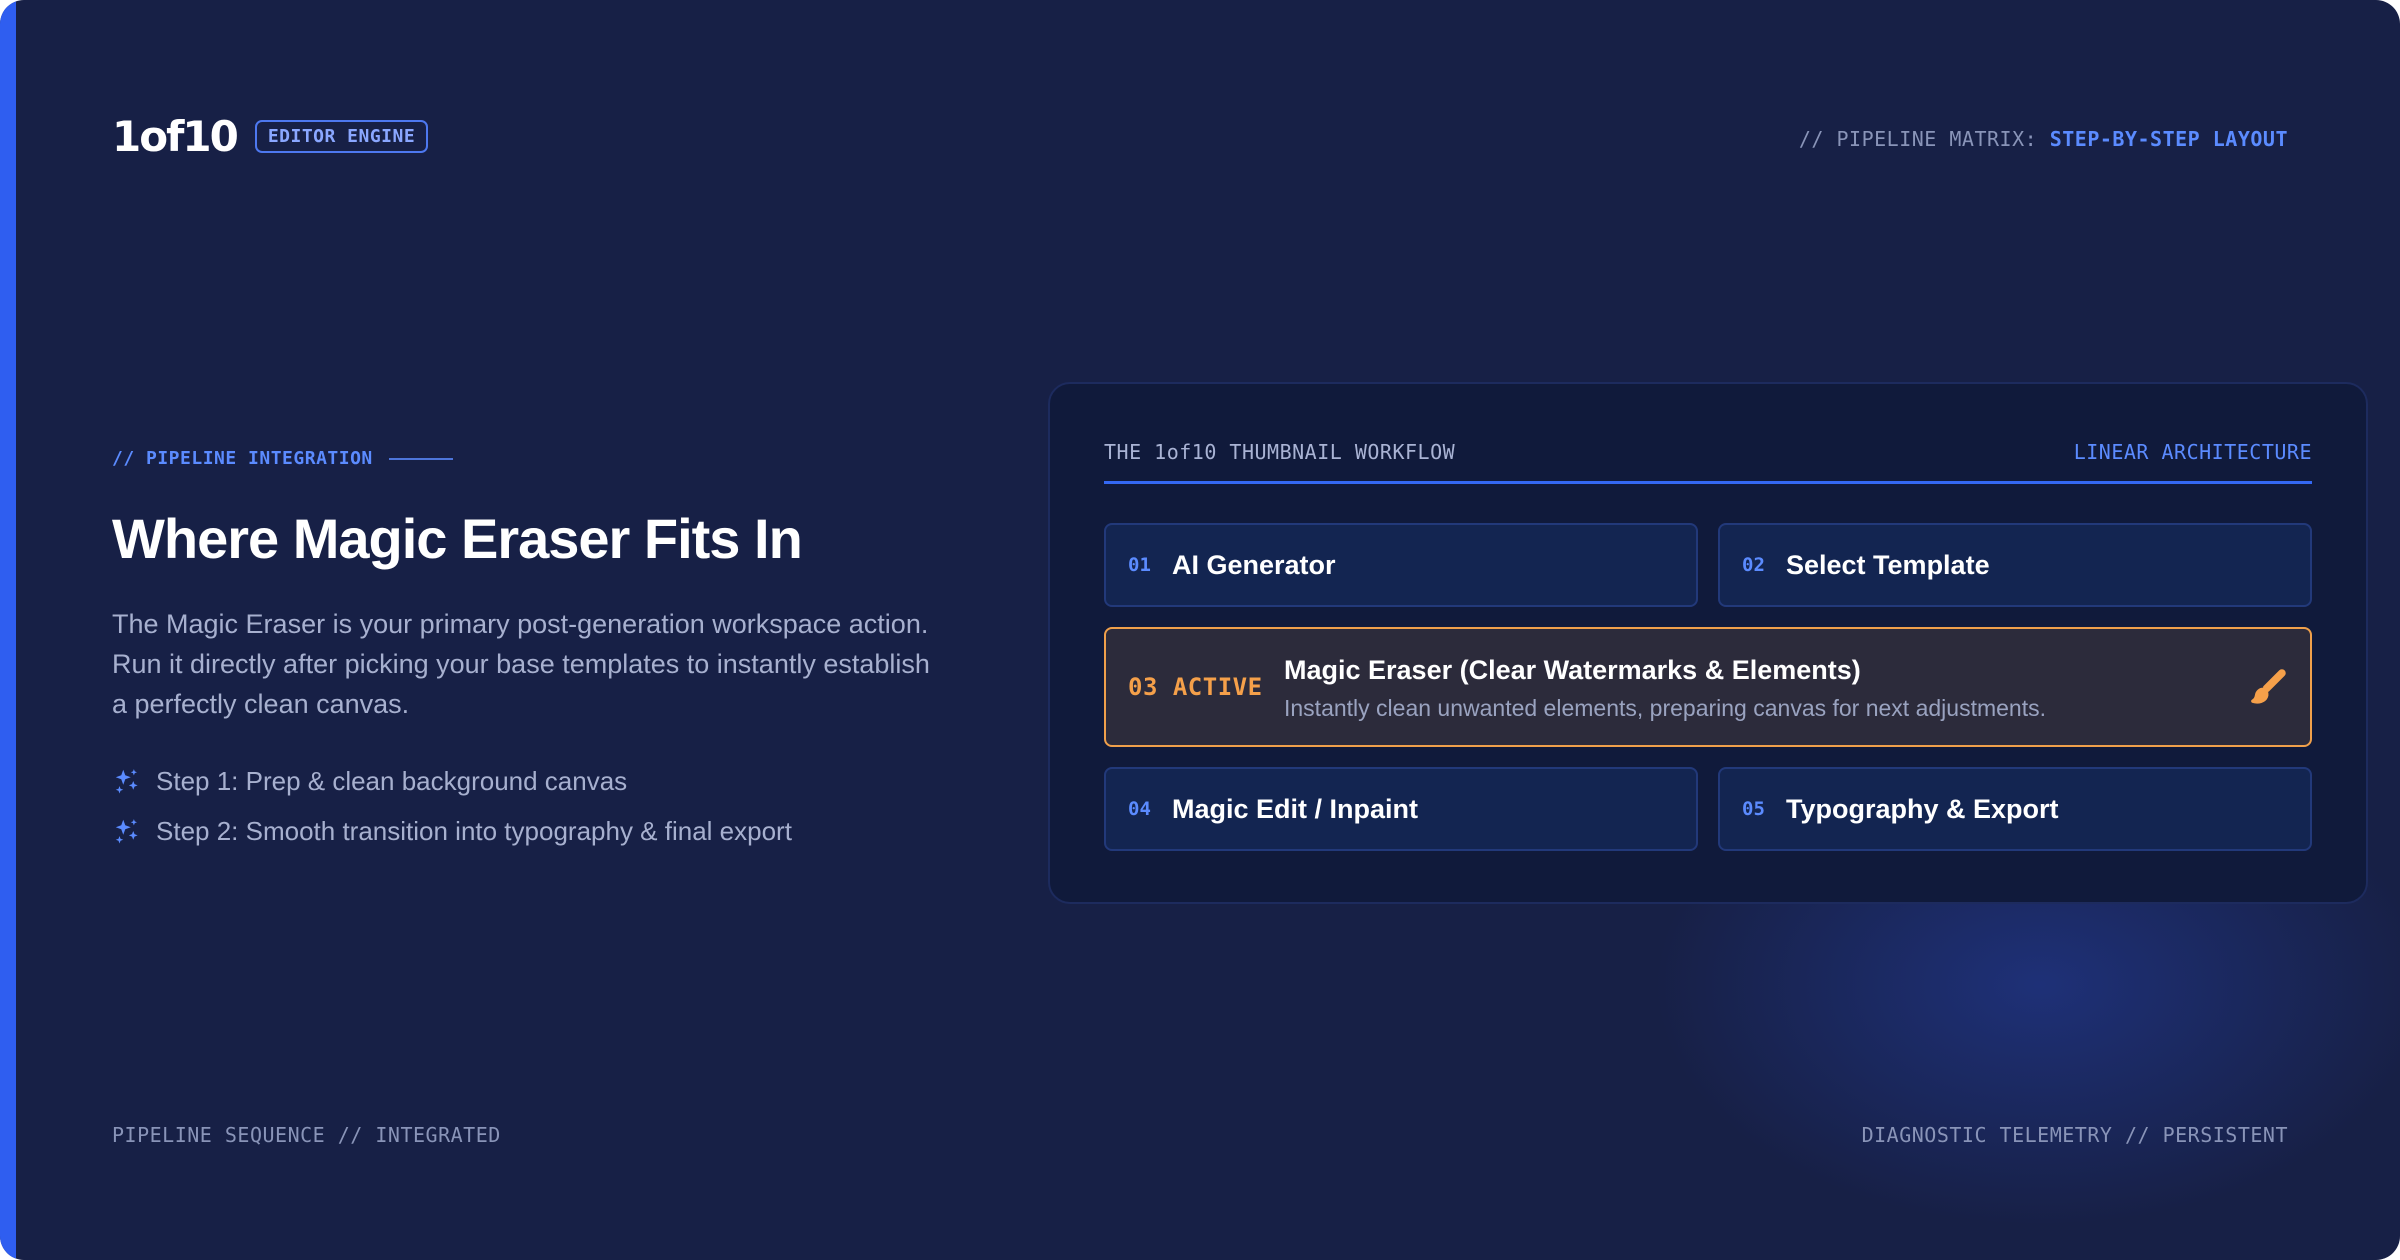 The image size is (2400, 1260). I want to click on editor-engine-badge: EDITOR ENGINE, so click(341, 136).